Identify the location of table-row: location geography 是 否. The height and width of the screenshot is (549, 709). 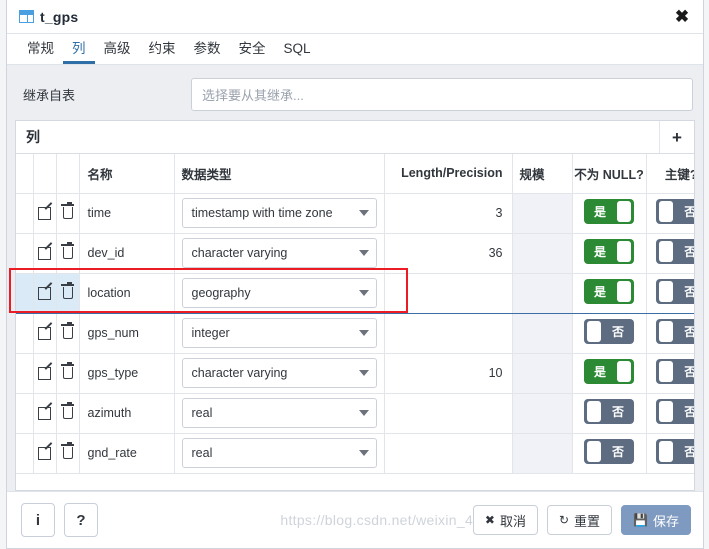
(355, 293).